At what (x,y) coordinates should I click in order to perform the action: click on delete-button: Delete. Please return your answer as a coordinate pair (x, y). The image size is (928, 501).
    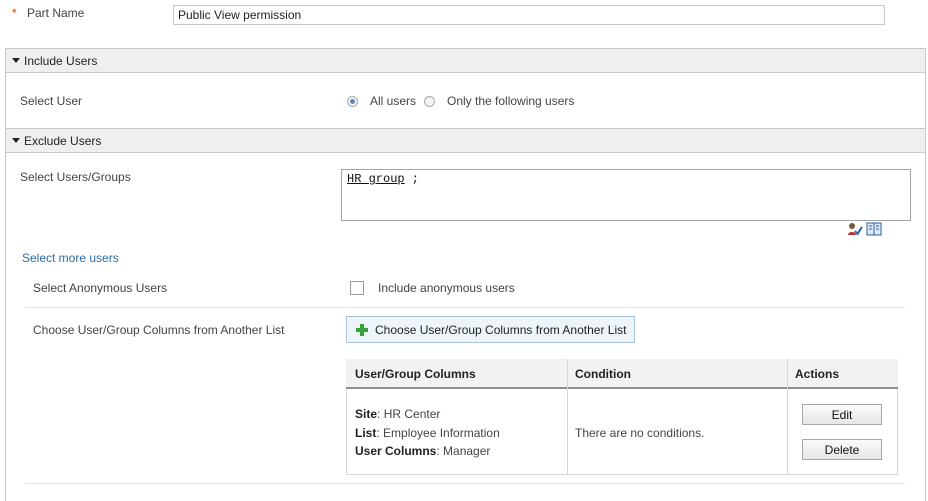
    Looking at the image, I should click on (842, 449).